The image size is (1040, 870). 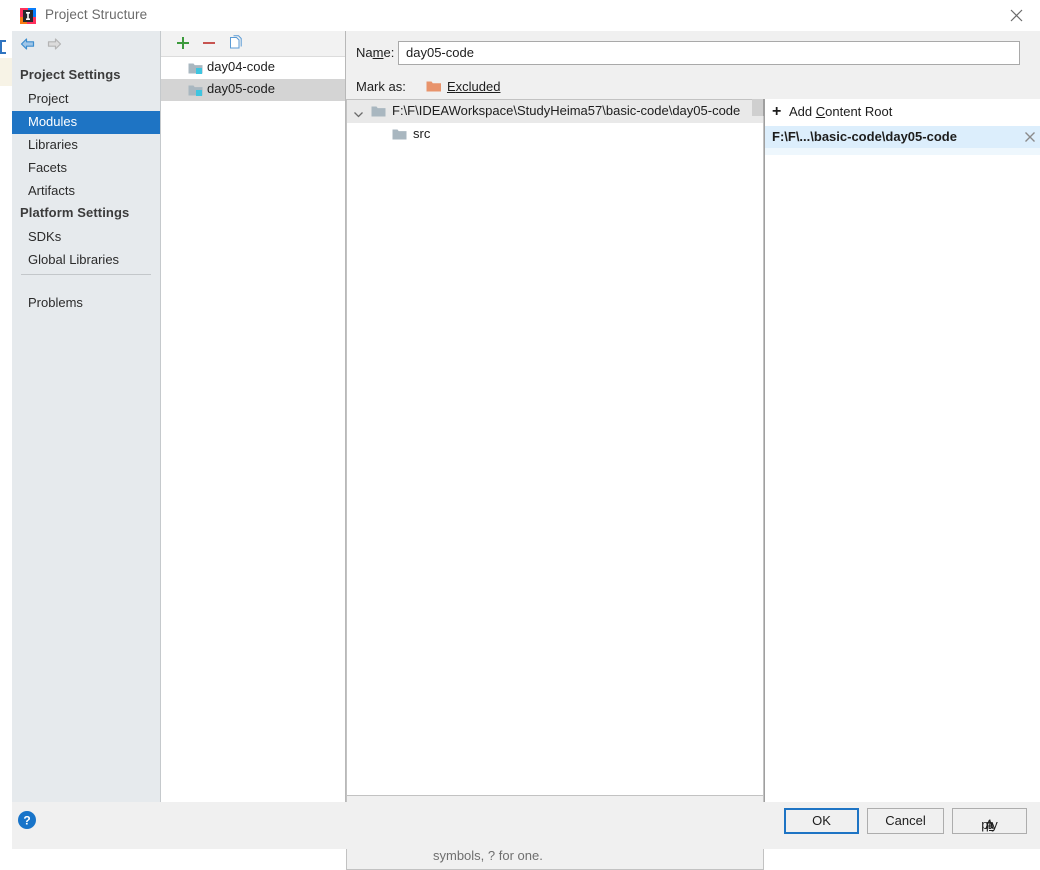 What do you see at coordinates (75, 212) in the screenshot?
I see `sidebar-group-platform-settings: Platform Settings` at bounding box center [75, 212].